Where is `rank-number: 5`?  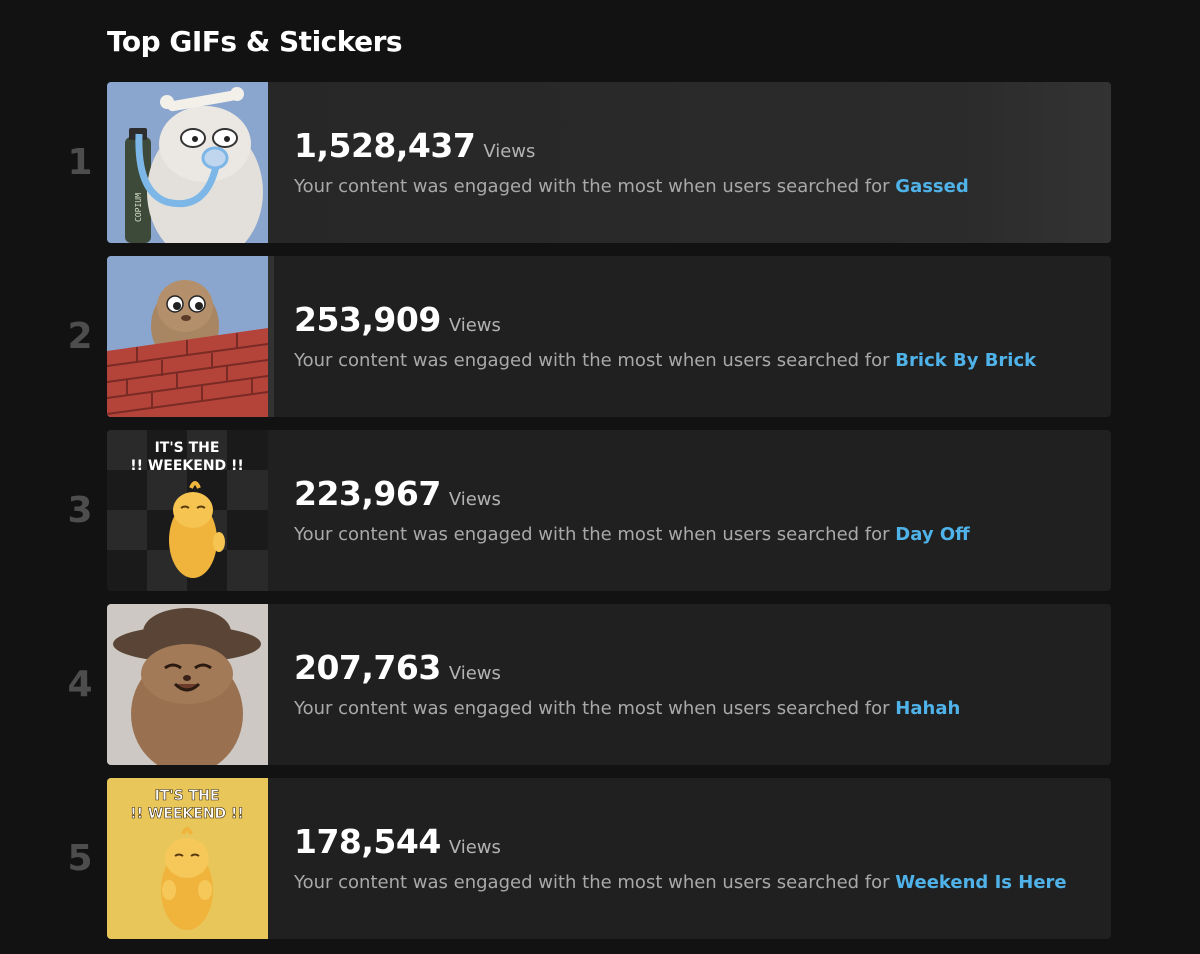
rank-number: 5 is located at coordinates (80, 858).